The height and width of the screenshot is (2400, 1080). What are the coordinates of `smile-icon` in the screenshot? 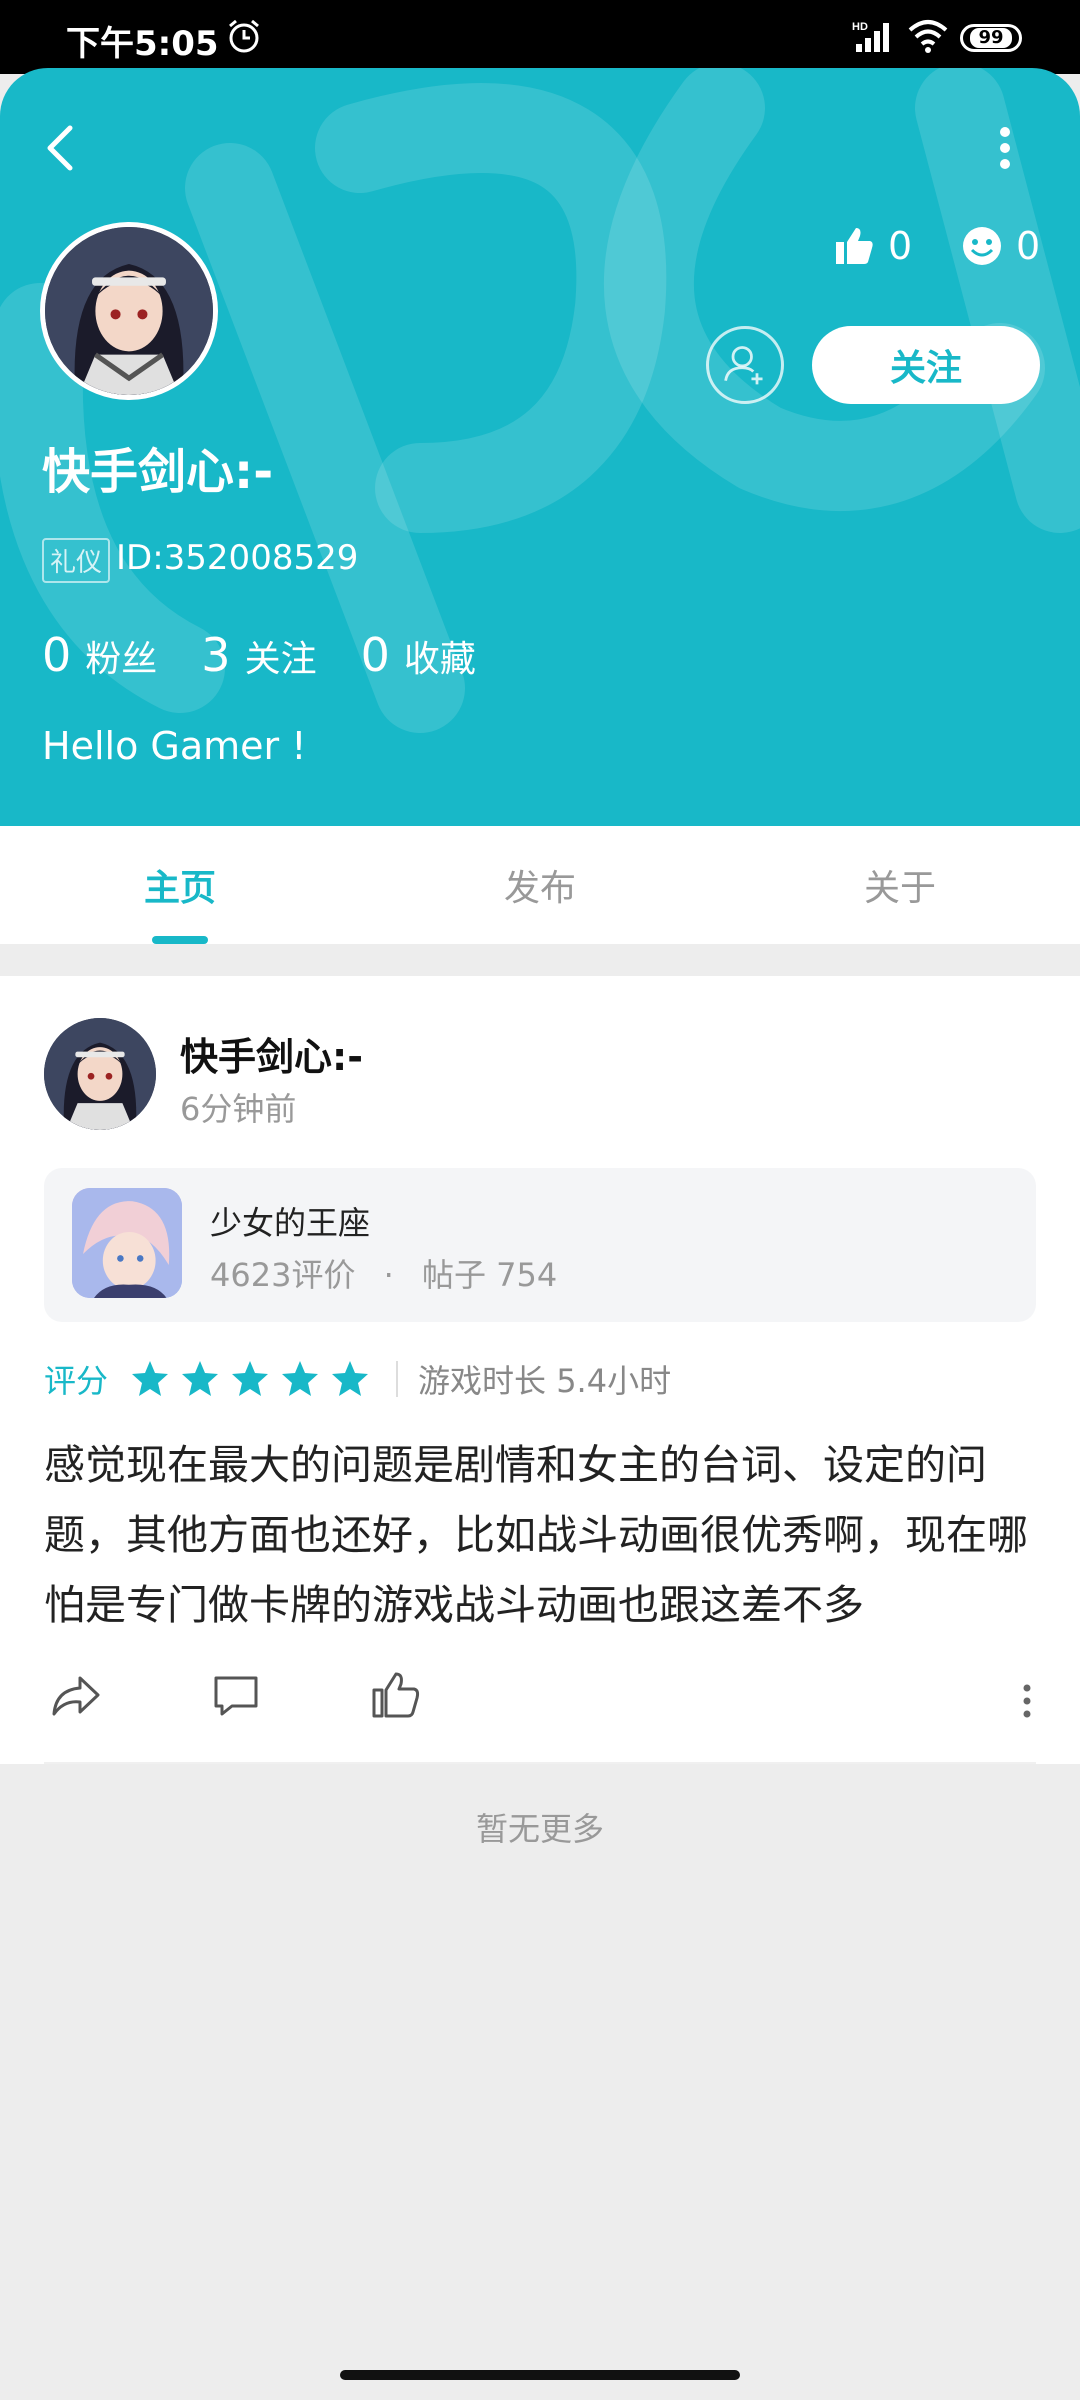 It's located at (982, 246).